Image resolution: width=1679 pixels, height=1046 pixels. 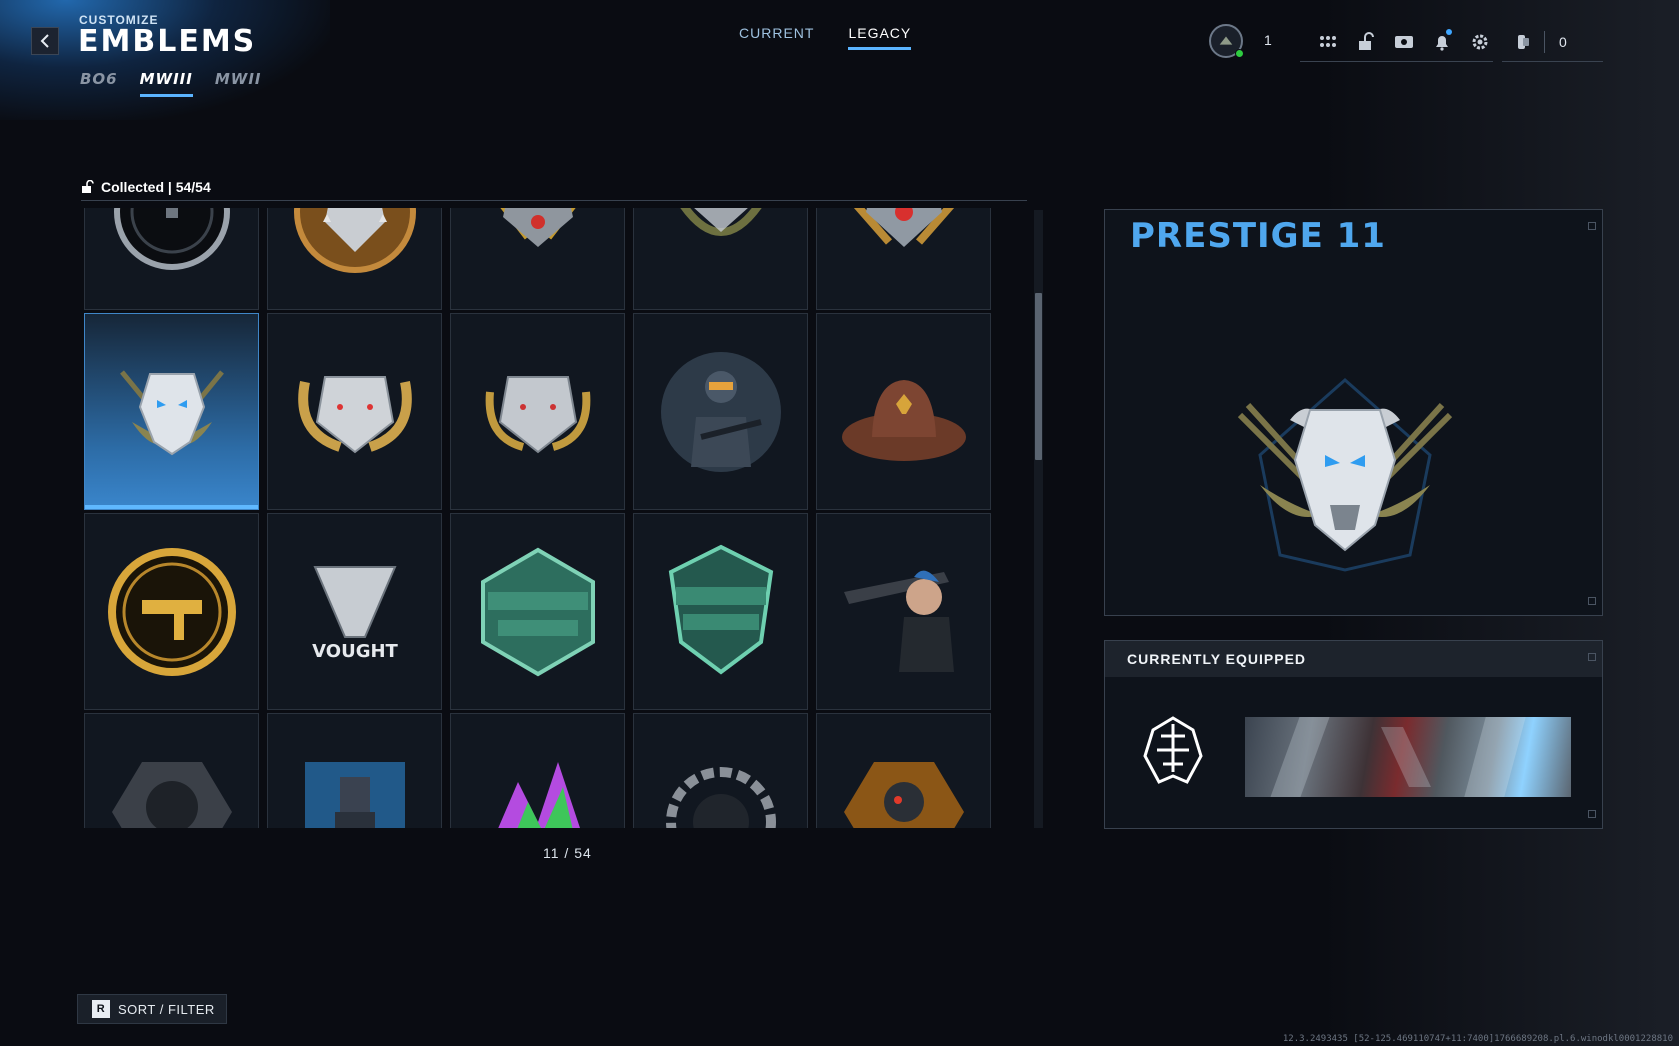 I want to click on silver-bear-emblem, so click(x=537, y=414).